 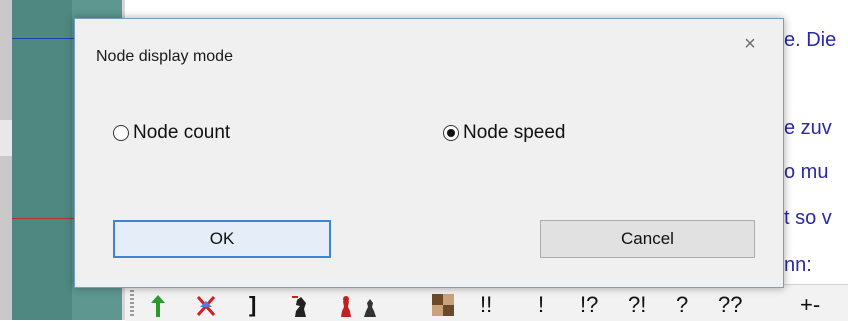 What do you see at coordinates (589, 305) in the screenshot?
I see `annotation-interesting: !?` at bounding box center [589, 305].